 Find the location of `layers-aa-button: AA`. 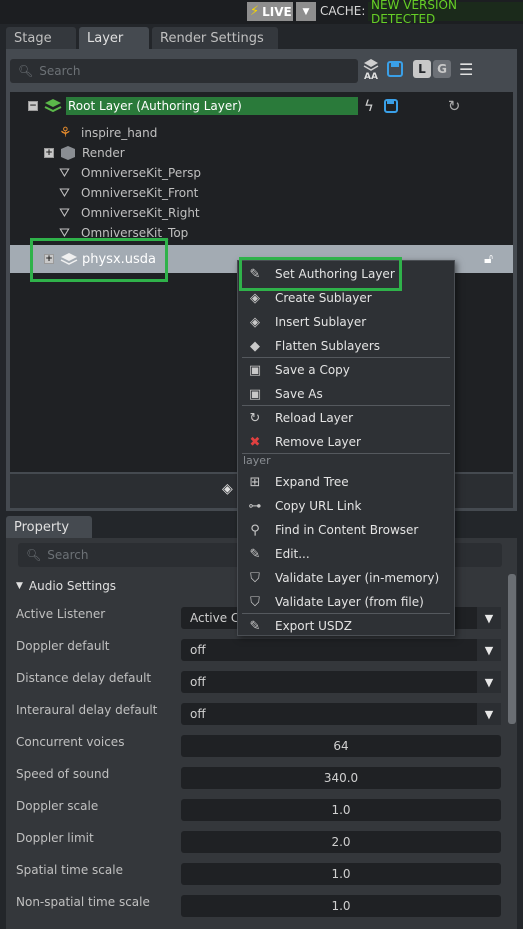

layers-aa-button: AA is located at coordinates (371, 72).